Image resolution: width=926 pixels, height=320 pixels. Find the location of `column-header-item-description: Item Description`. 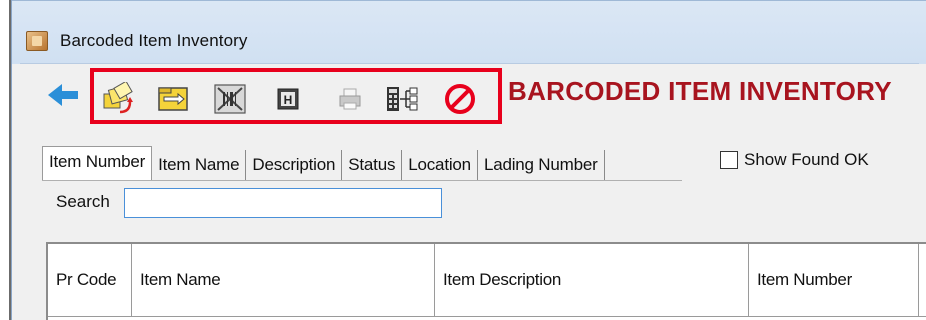

column-header-item-description: Item Description is located at coordinates (592, 280).